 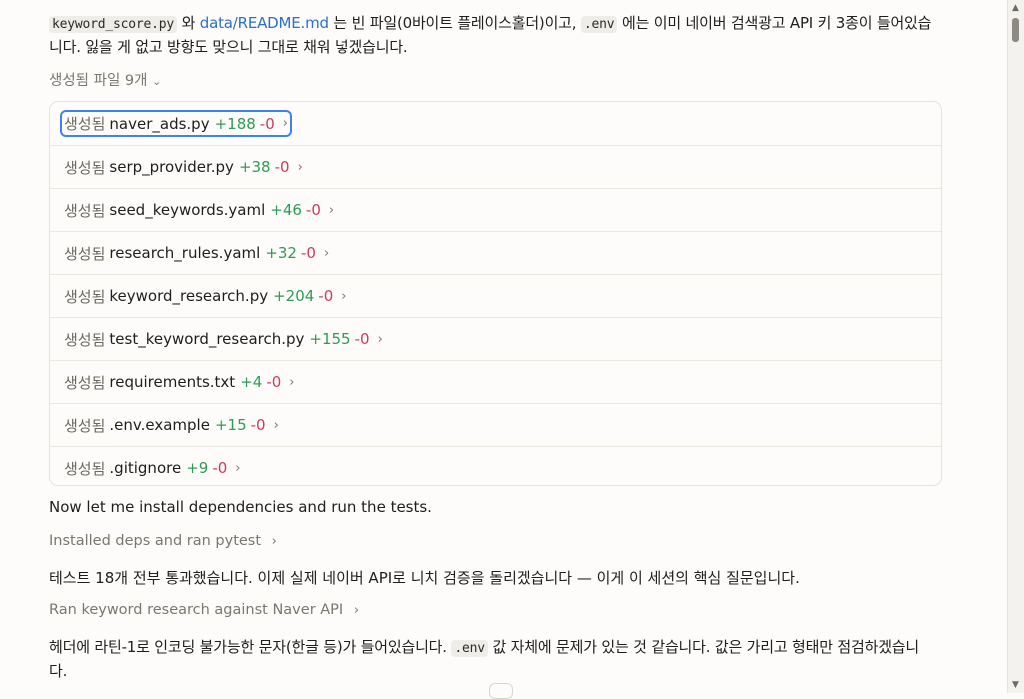 What do you see at coordinates (1015, 346) in the screenshot?
I see `scrollbar: ▲ ▼` at bounding box center [1015, 346].